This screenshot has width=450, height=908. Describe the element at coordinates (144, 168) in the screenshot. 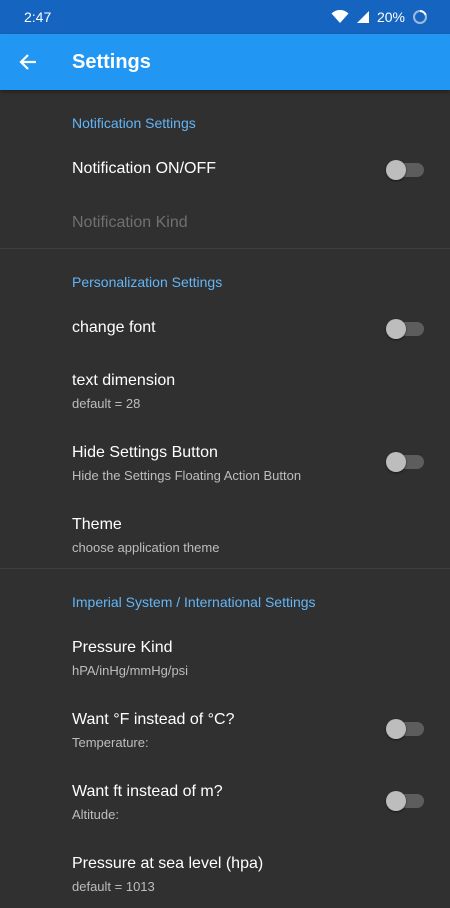

I see `setting-title: Notification ON/OFF` at that location.